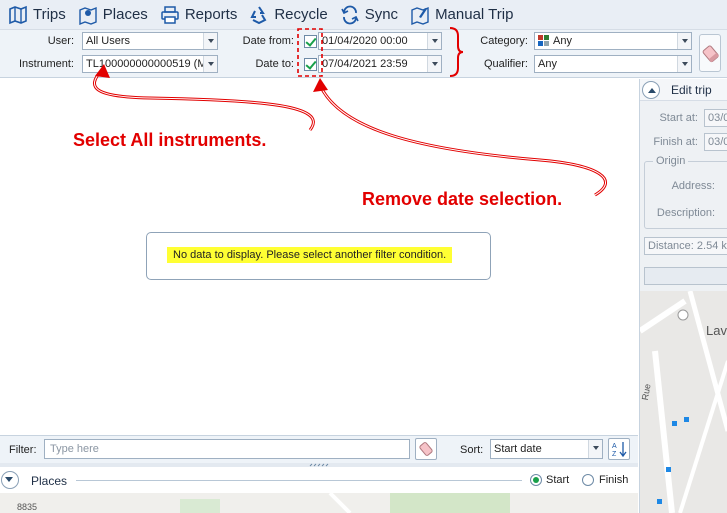 The height and width of the screenshot is (513, 727). I want to click on places-divider, so click(299, 480).